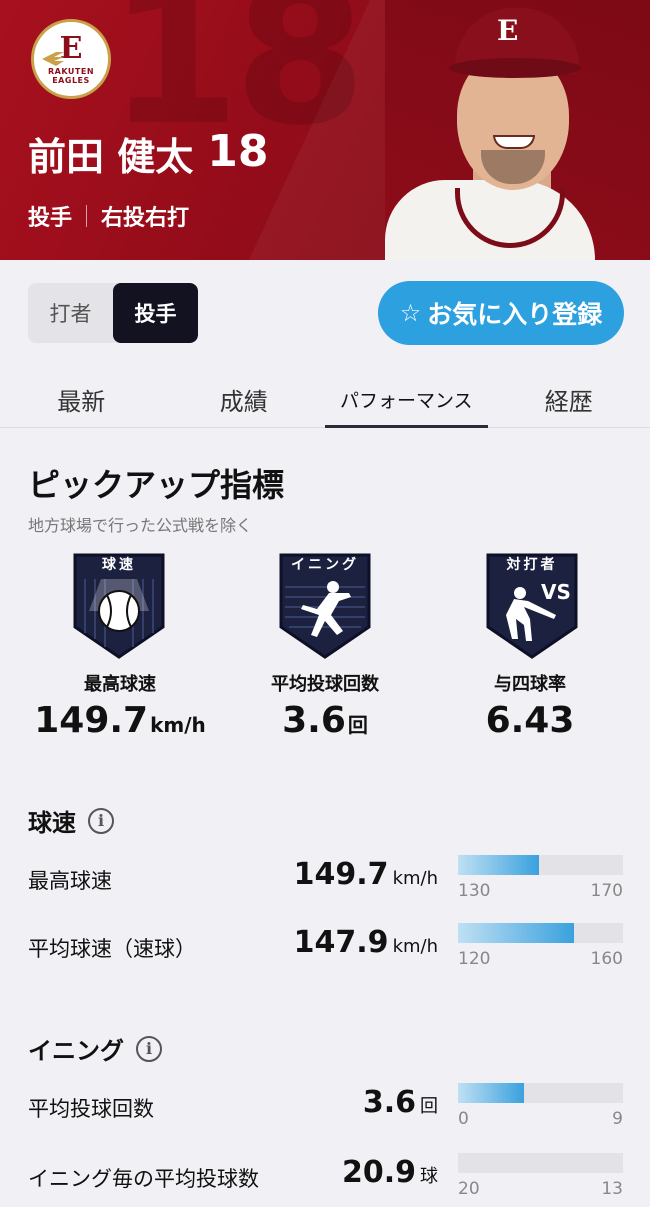 This screenshot has height=1207, width=650. What do you see at coordinates (155, 313) in the screenshot?
I see `toggle-pitcher: 投手` at bounding box center [155, 313].